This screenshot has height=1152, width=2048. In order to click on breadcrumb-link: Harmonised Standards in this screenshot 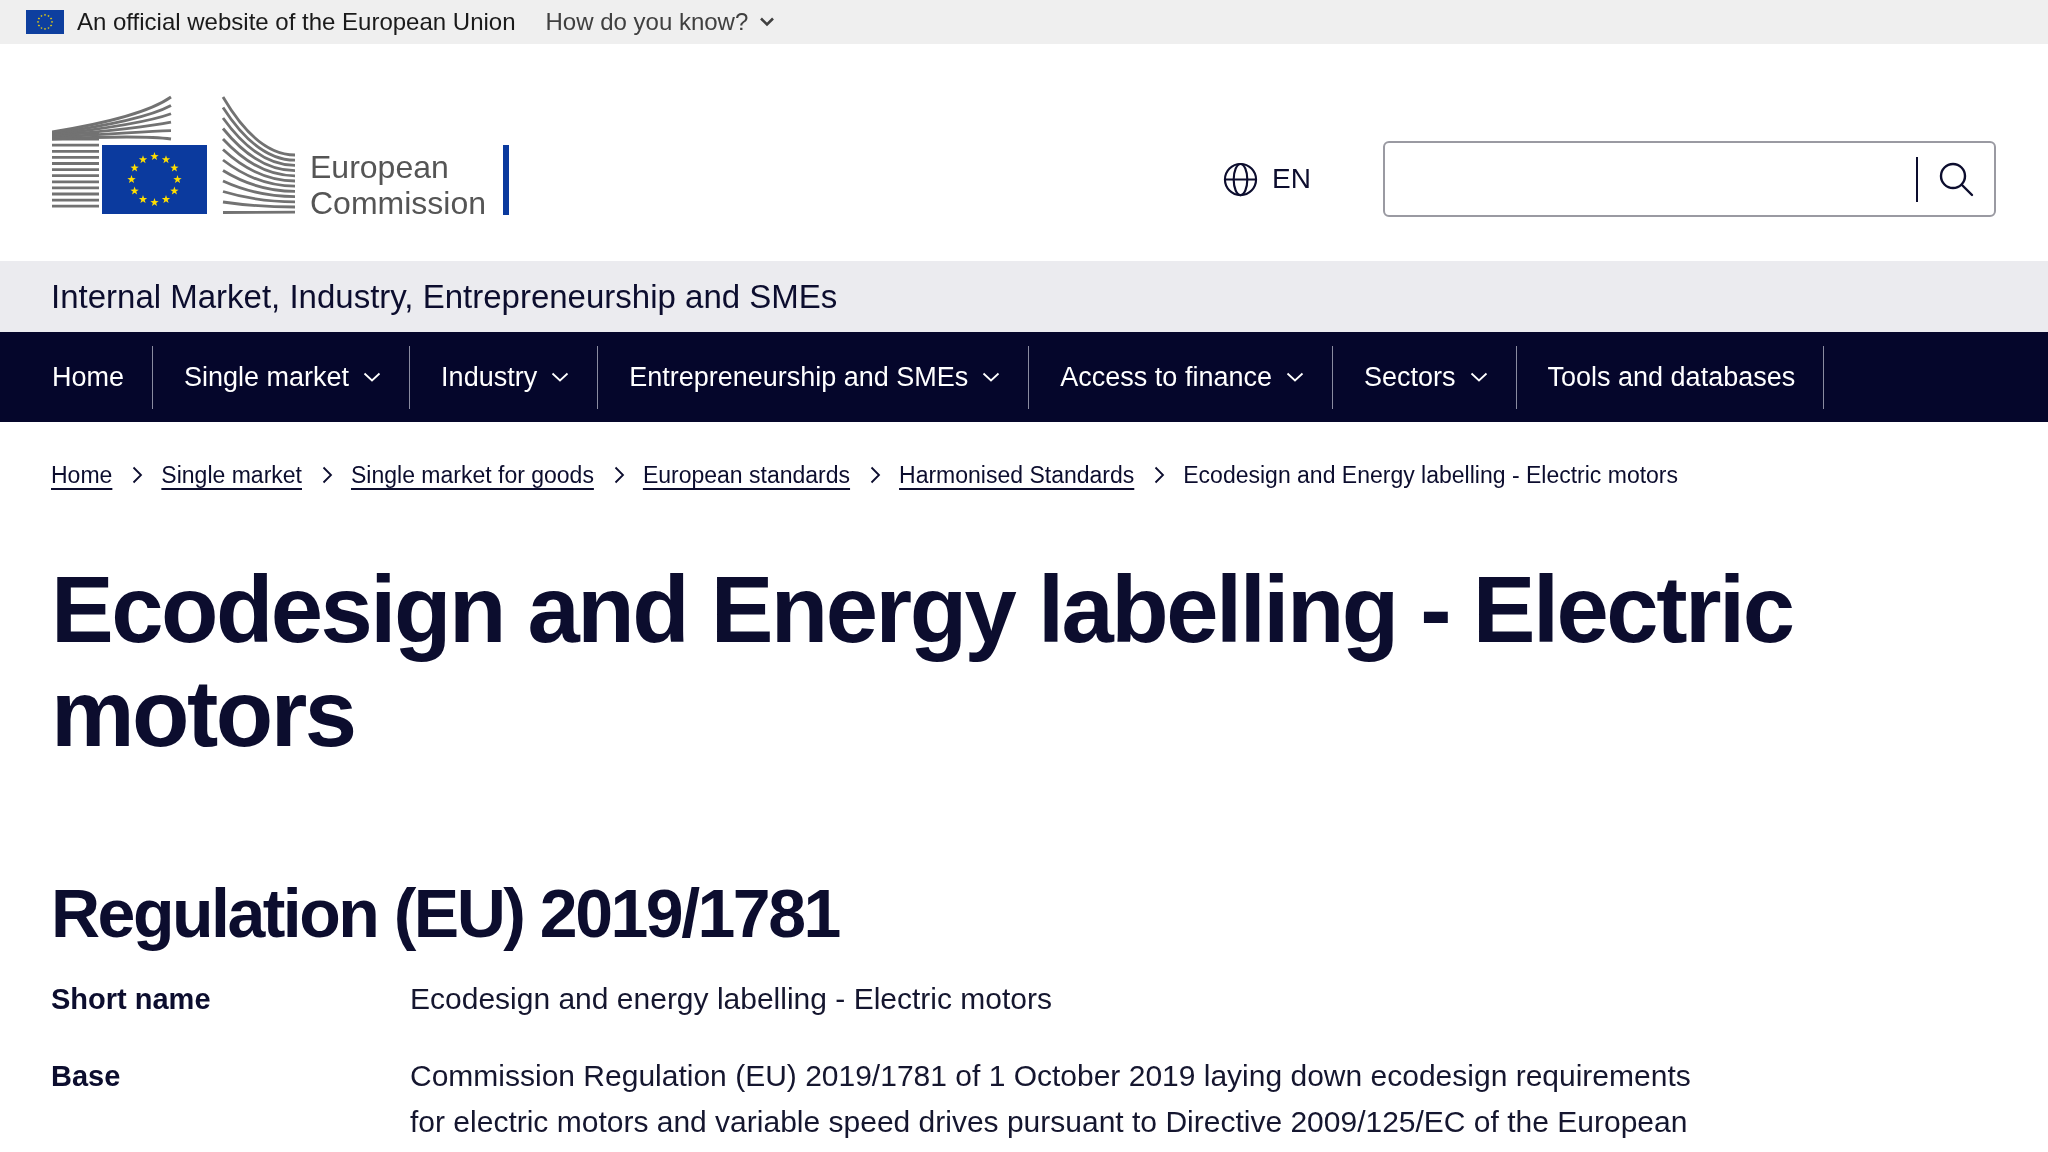, I will do `click(1017, 475)`.